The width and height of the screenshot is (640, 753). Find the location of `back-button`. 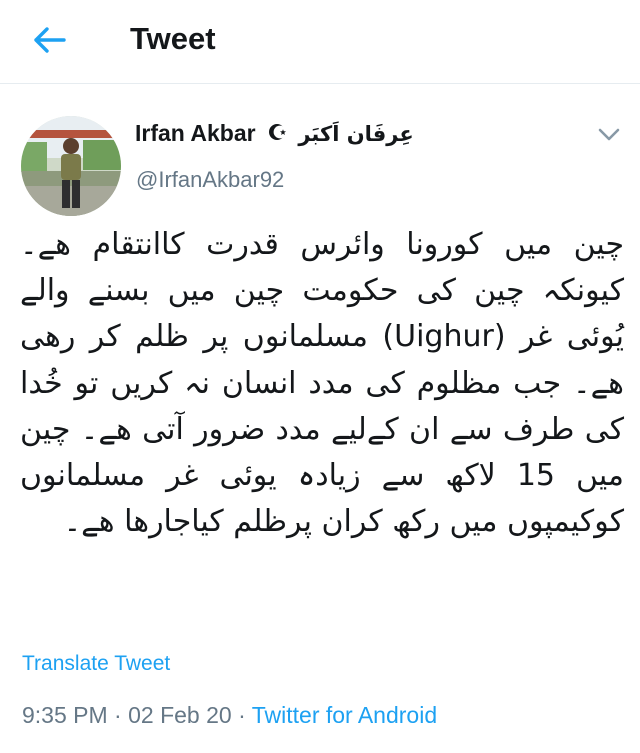

back-button is located at coordinates (49, 40).